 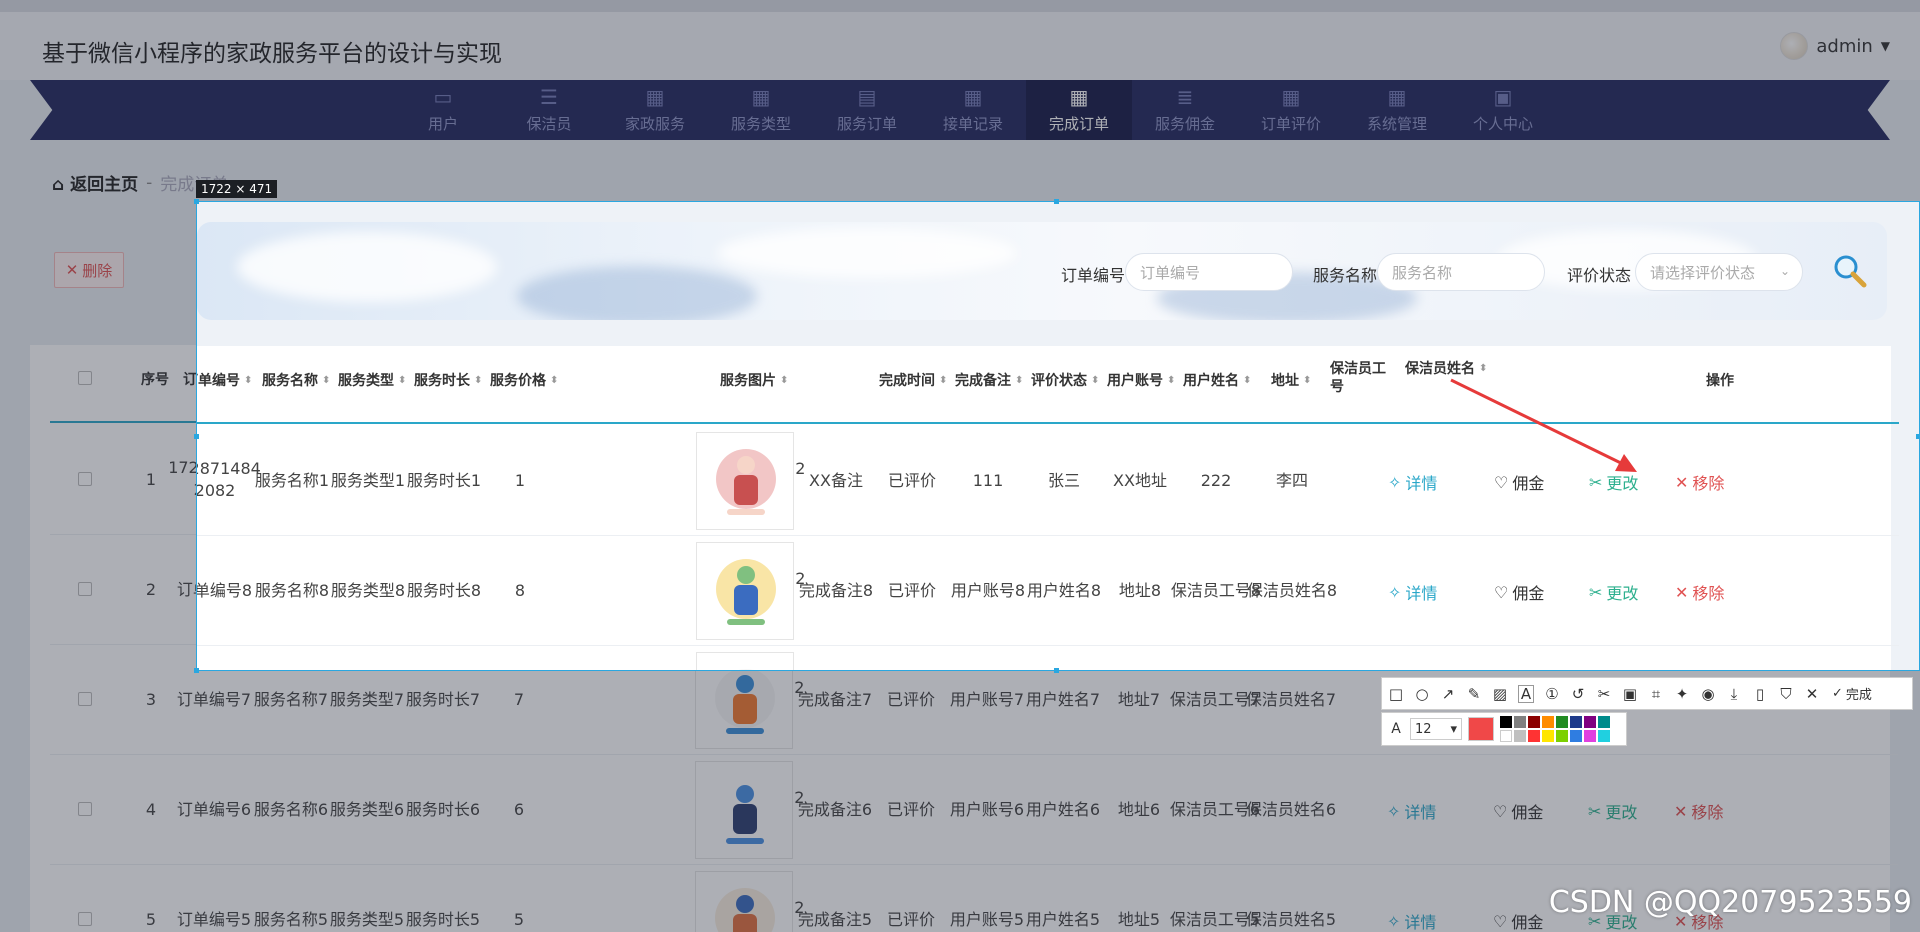 I want to click on text-icon: A, so click(x=1526, y=693).